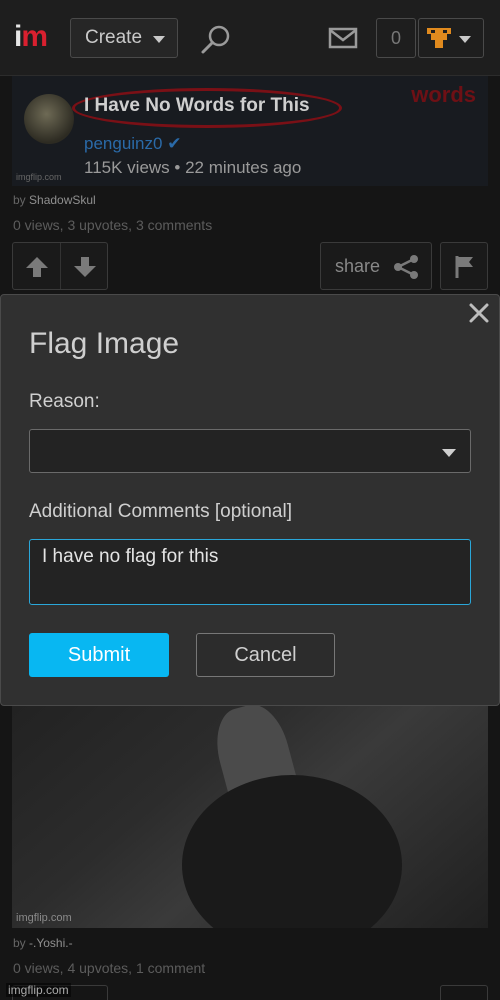  Describe the element at coordinates (99, 655) in the screenshot. I see `submit-button: Submit` at that location.